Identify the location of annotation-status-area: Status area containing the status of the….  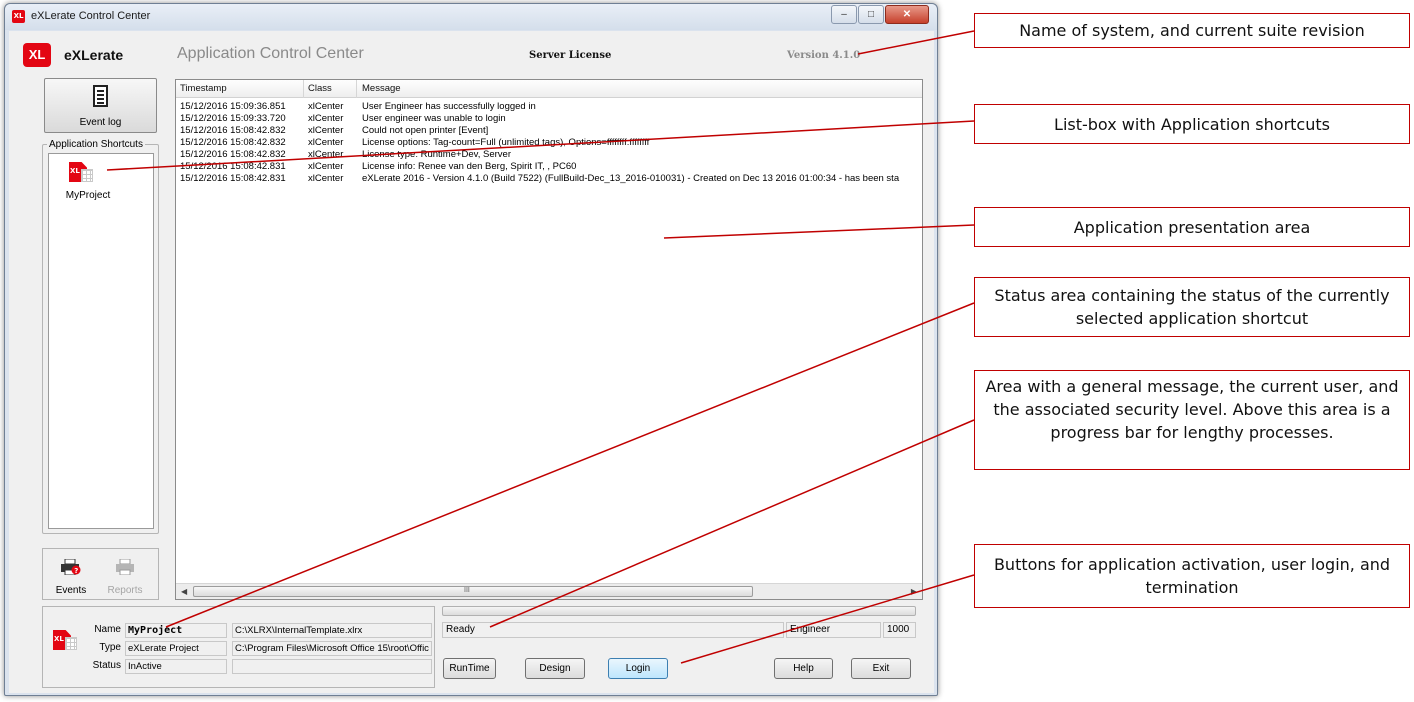
(1192, 307).